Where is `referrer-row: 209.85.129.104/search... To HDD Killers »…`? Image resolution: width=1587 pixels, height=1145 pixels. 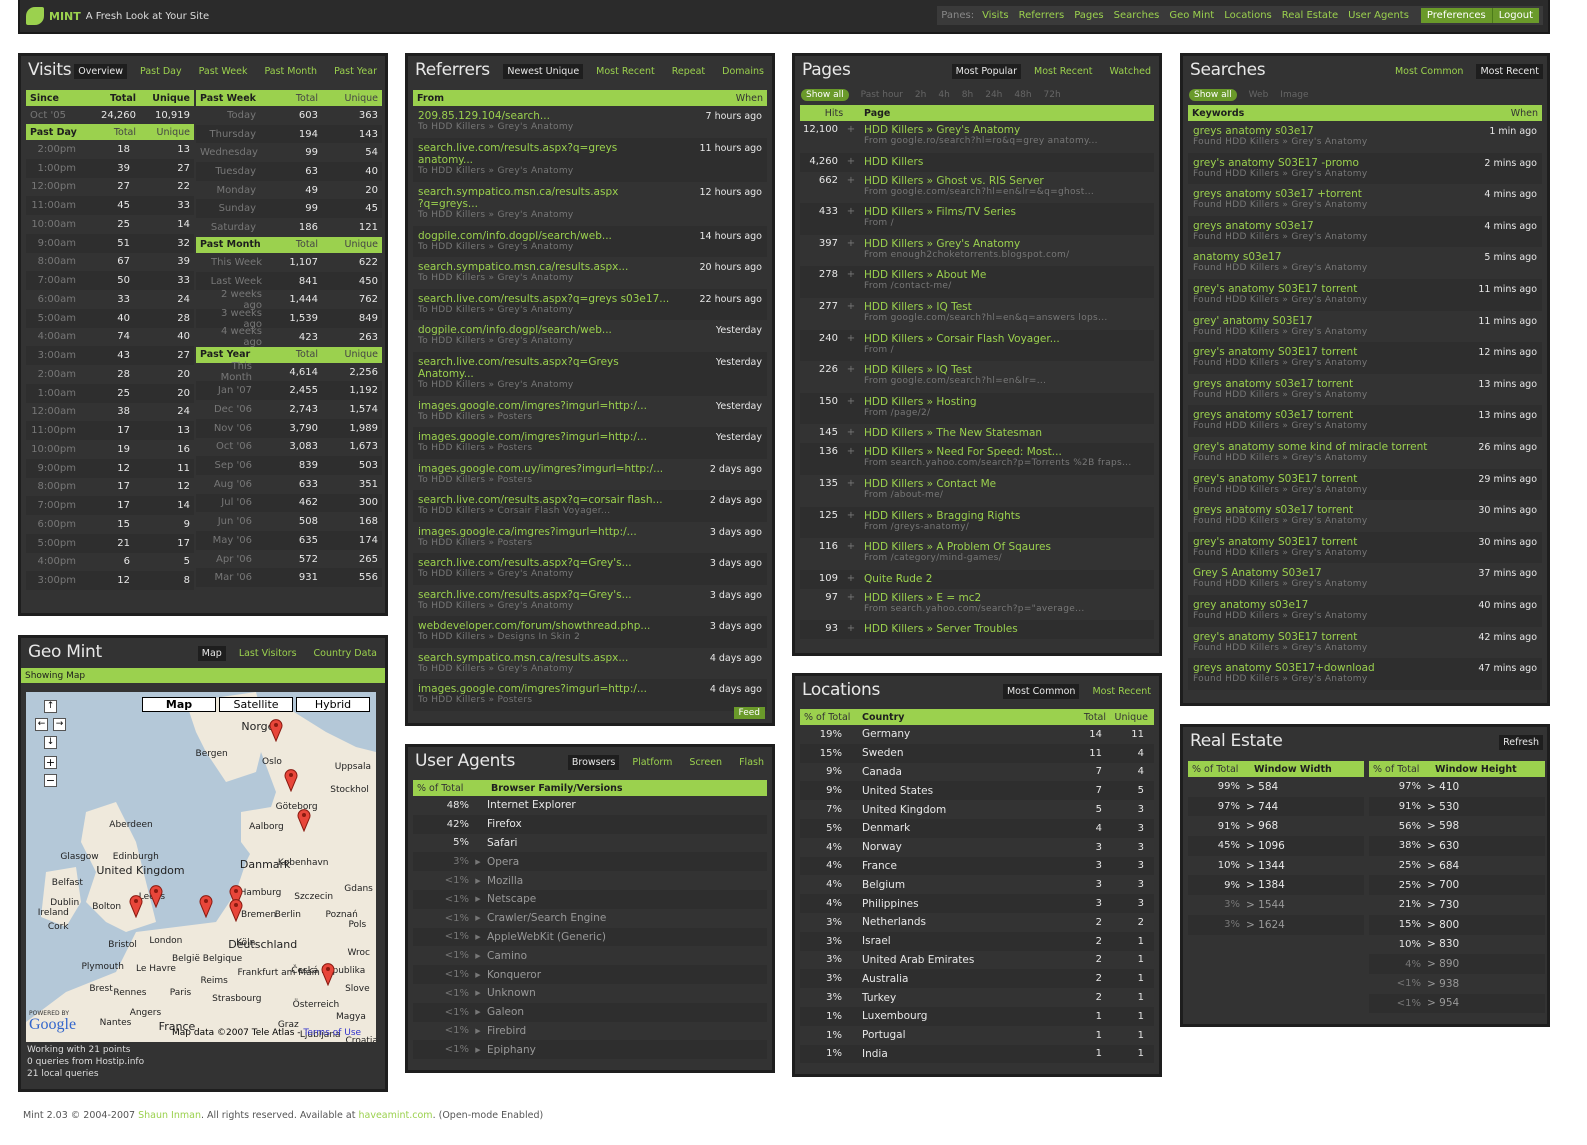 referrer-row: 209.85.129.104/search... To HDD Killers »… is located at coordinates (590, 122).